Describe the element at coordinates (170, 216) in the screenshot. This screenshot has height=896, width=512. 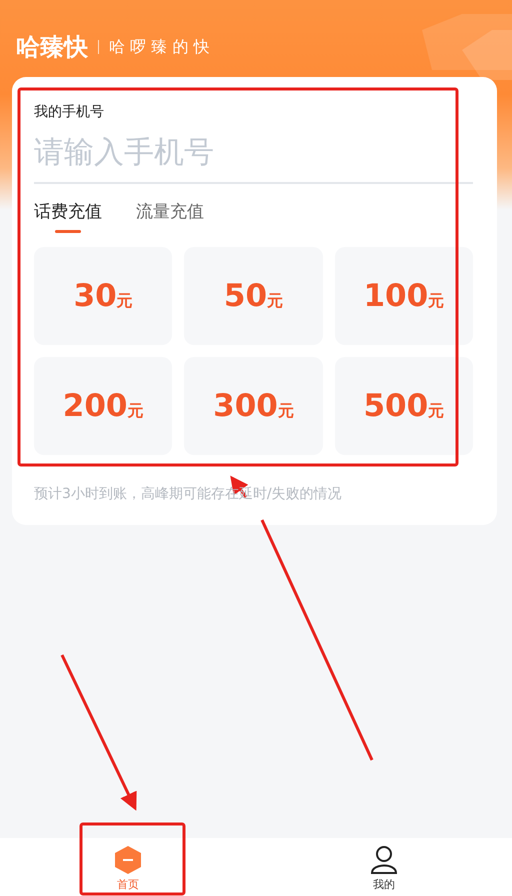
I see `recharge-tab: 流量充值` at that location.